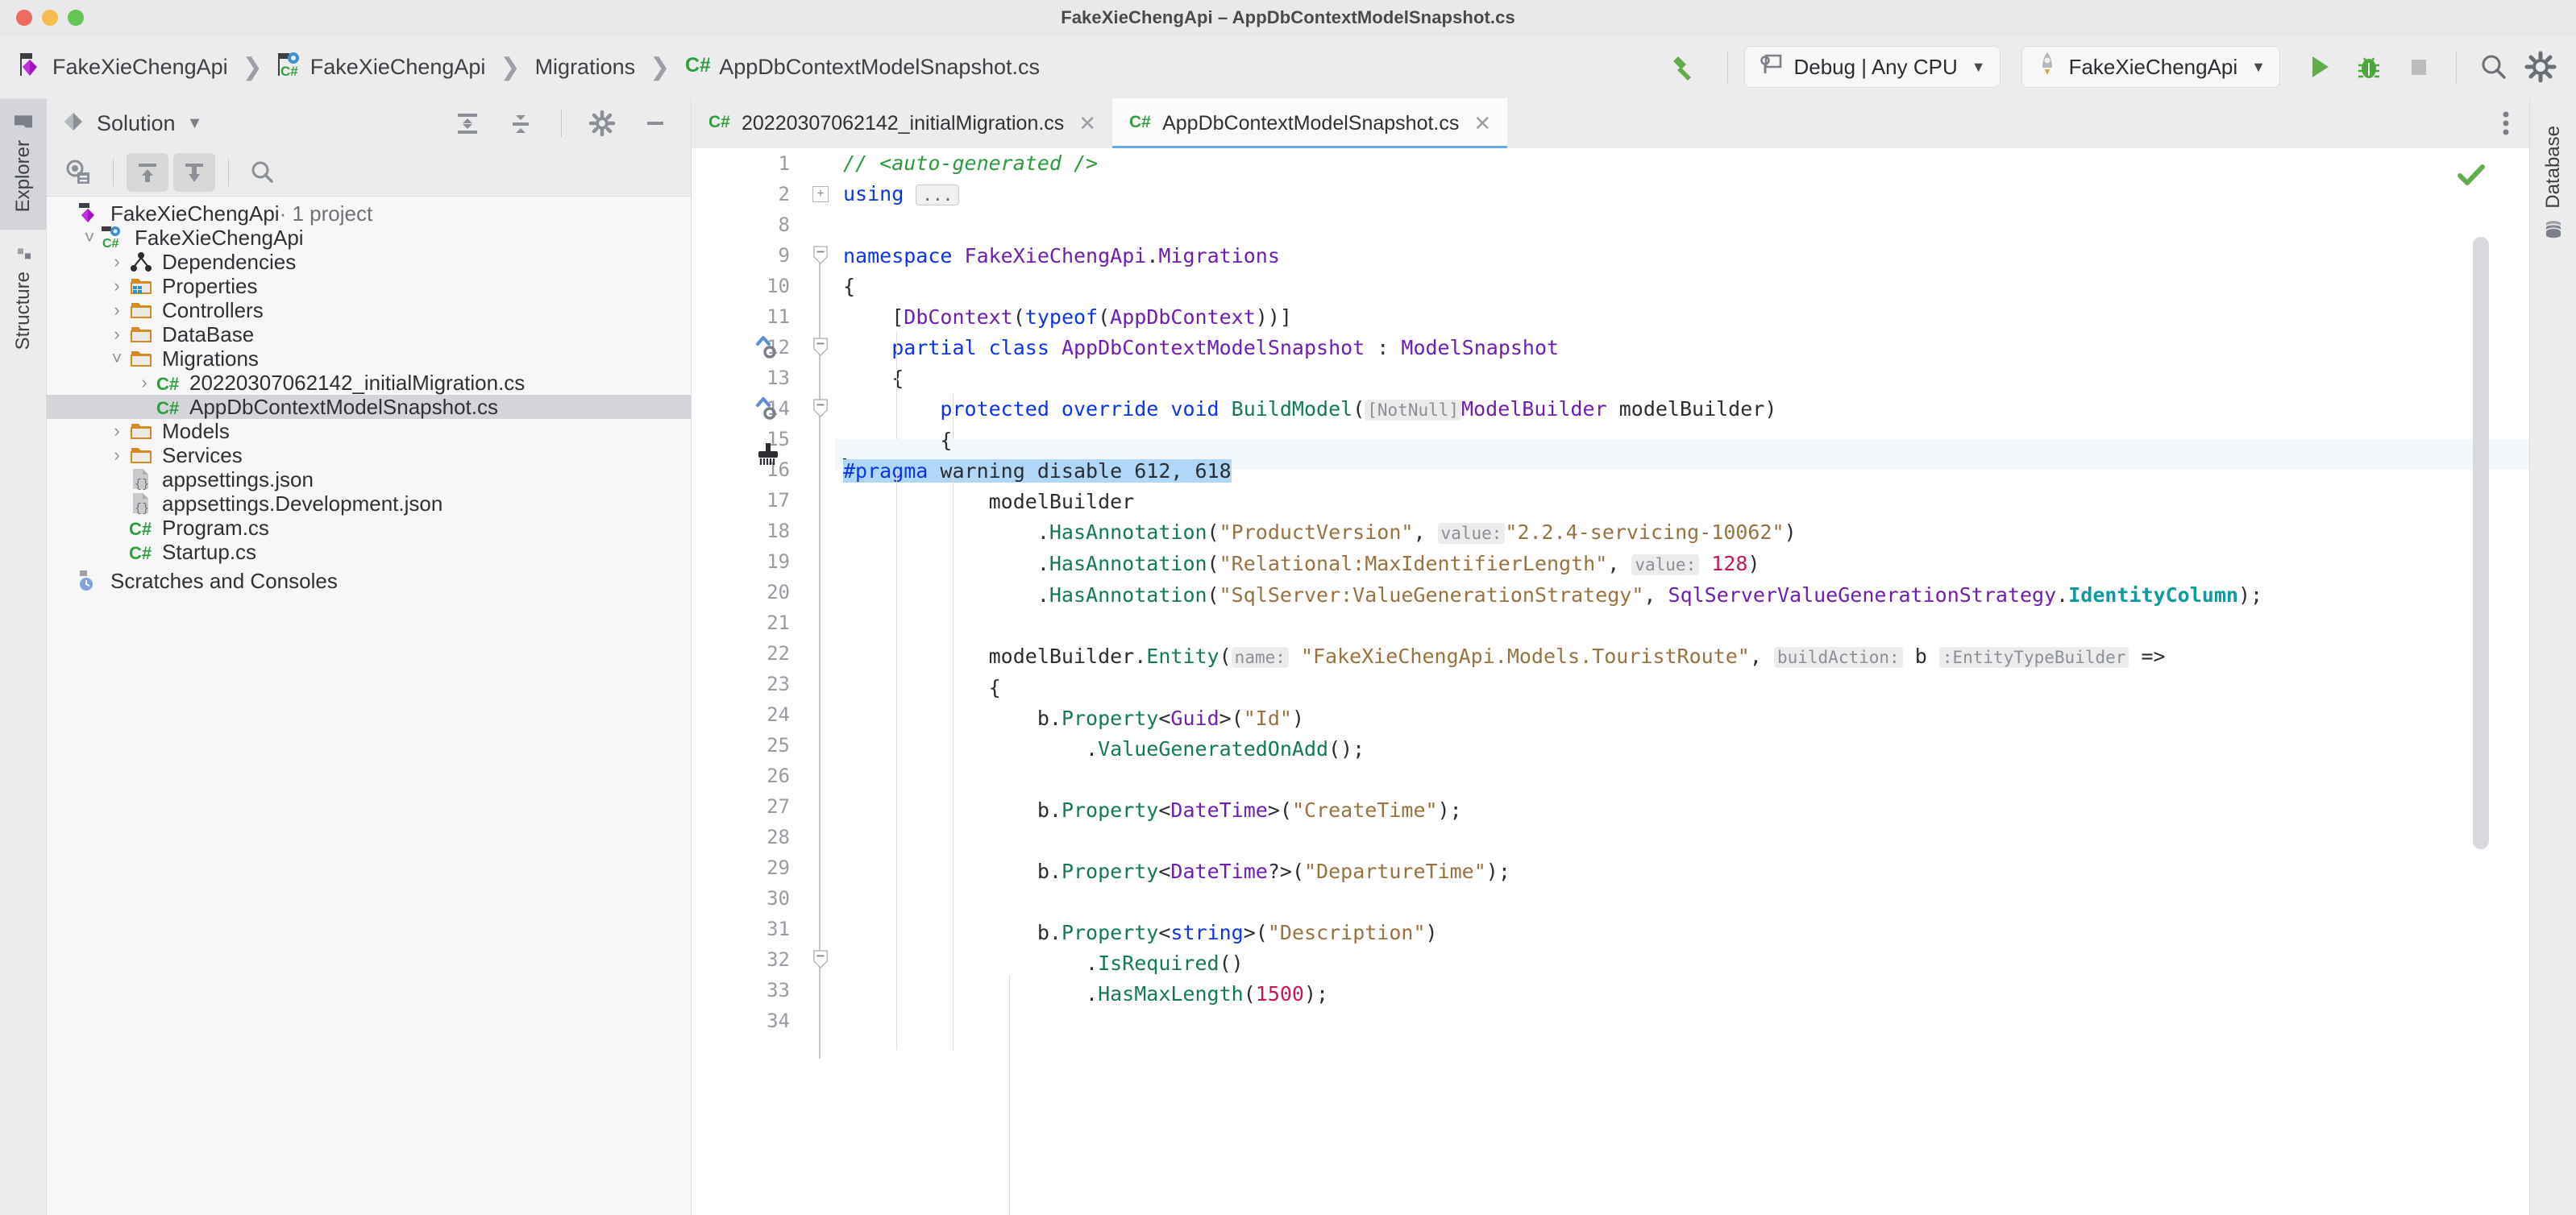  Describe the element at coordinates (79, 172) in the screenshot. I see `locate-in-solution-icon` at that location.